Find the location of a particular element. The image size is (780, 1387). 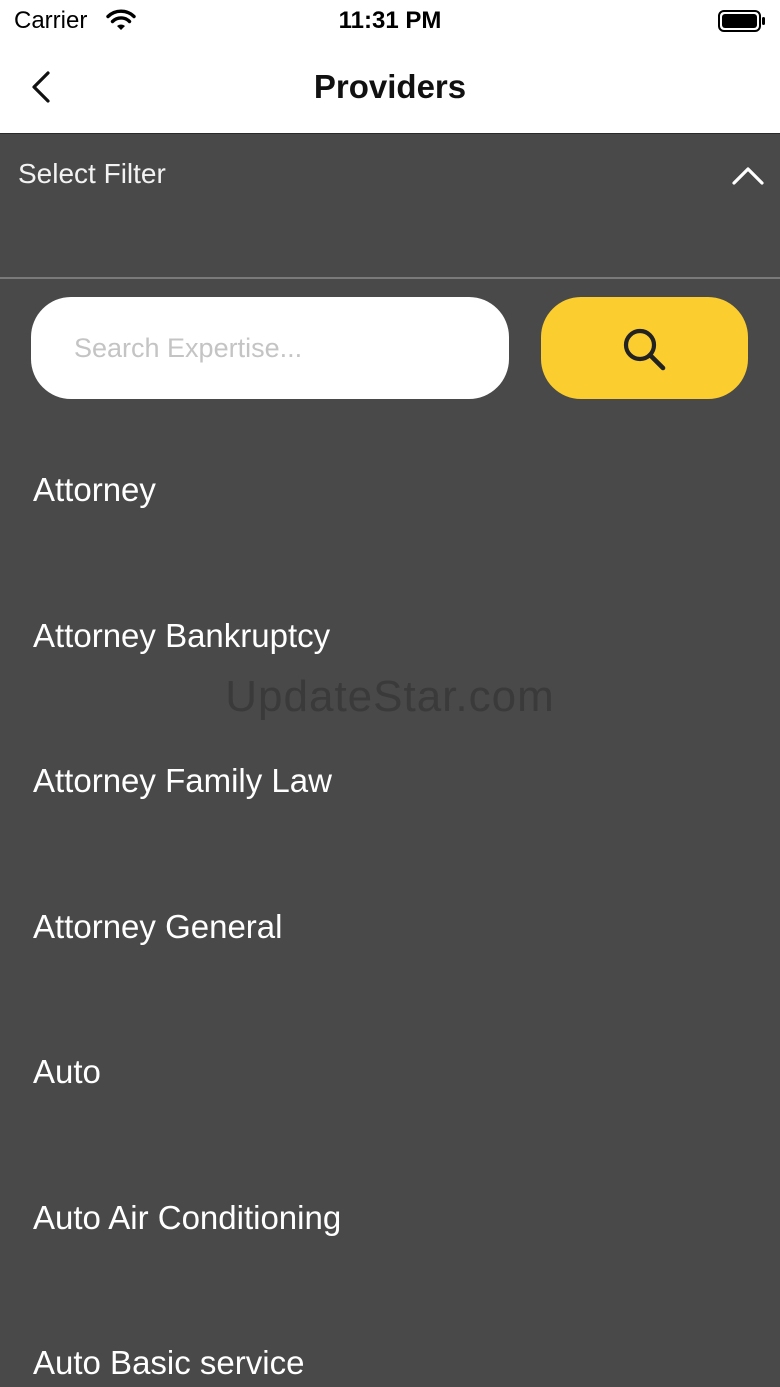

list-item: Auto Basic service is located at coordinates (390, 1338).